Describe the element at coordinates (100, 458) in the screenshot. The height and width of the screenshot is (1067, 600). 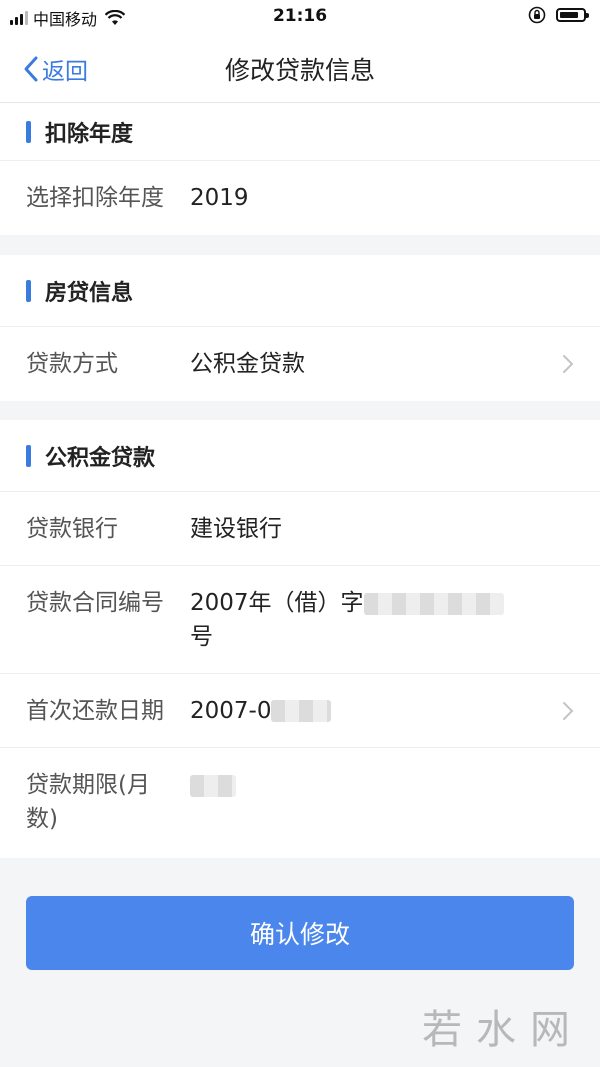
I see `section-title: 公积金贷款` at that location.